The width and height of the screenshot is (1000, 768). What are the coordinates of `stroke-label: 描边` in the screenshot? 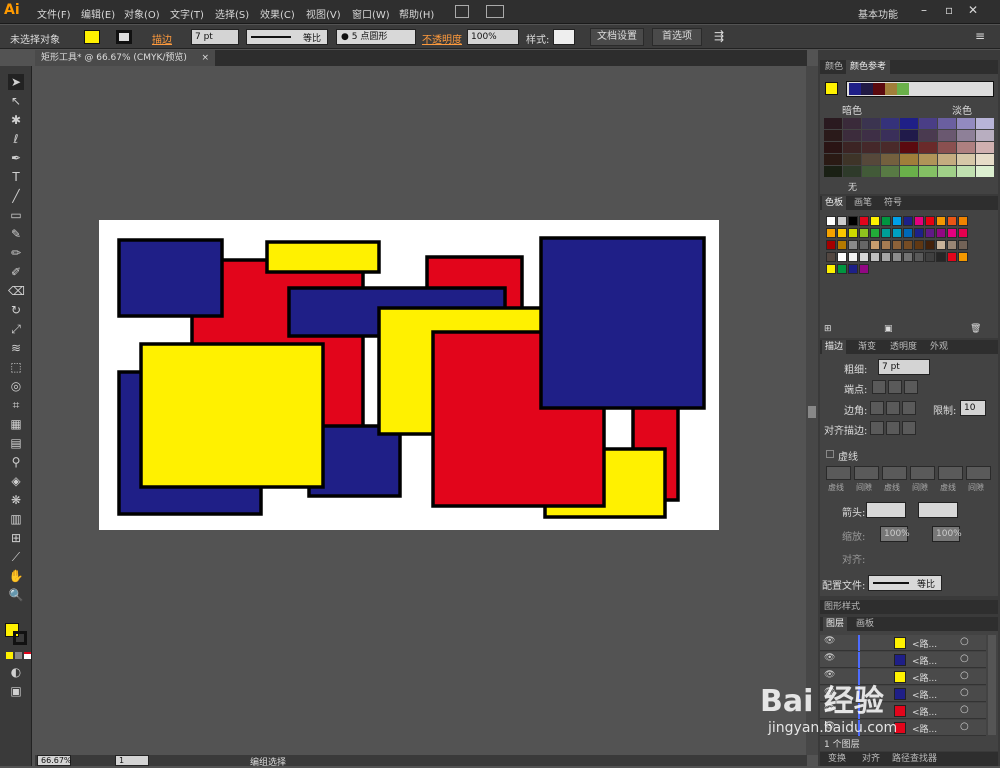 It's located at (162, 38).